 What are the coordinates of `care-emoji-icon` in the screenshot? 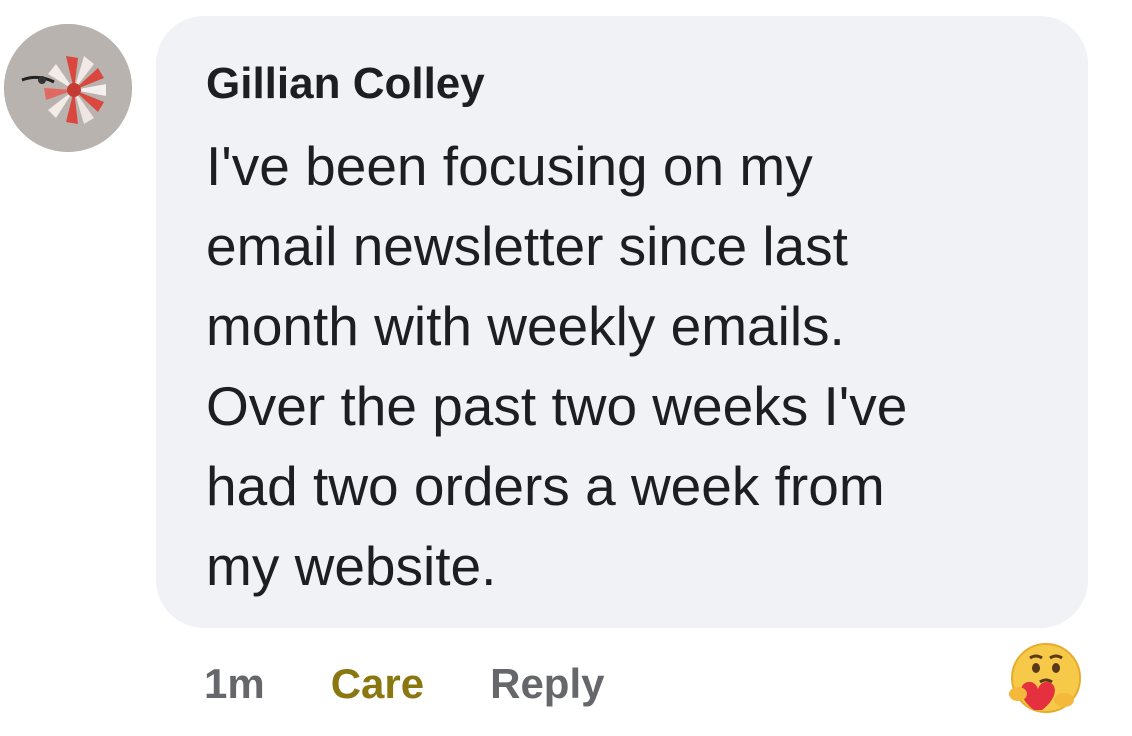 It's located at (1044, 680).